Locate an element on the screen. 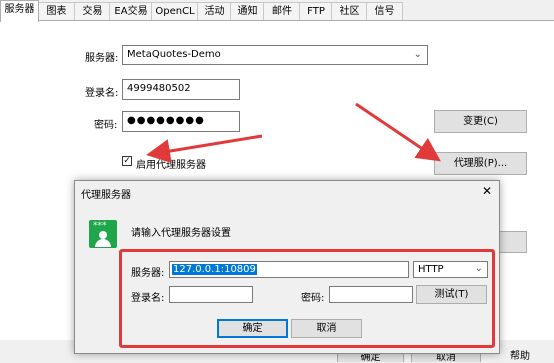 Image resolution: width=554 pixels, height=363 pixels. tab-signals: 信号 is located at coordinates (384, 11).